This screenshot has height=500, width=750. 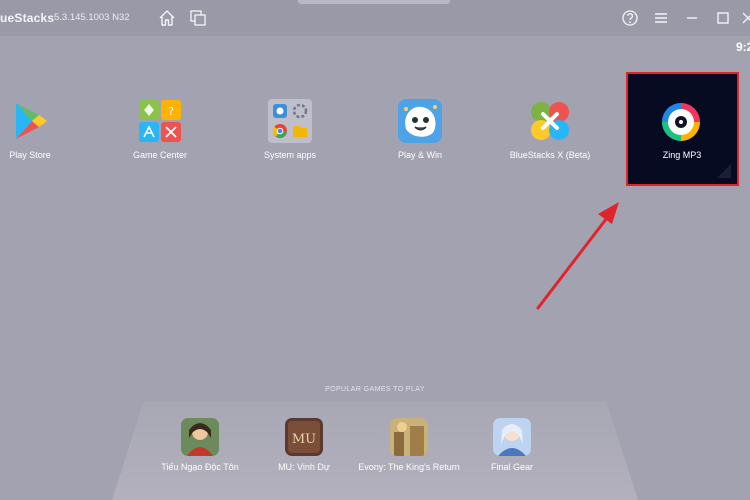 What do you see at coordinates (375, 18) in the screenshot?
I see `title-bar: ueStacks 5.3.145.1003 N32` at bounding box center [375, 18].